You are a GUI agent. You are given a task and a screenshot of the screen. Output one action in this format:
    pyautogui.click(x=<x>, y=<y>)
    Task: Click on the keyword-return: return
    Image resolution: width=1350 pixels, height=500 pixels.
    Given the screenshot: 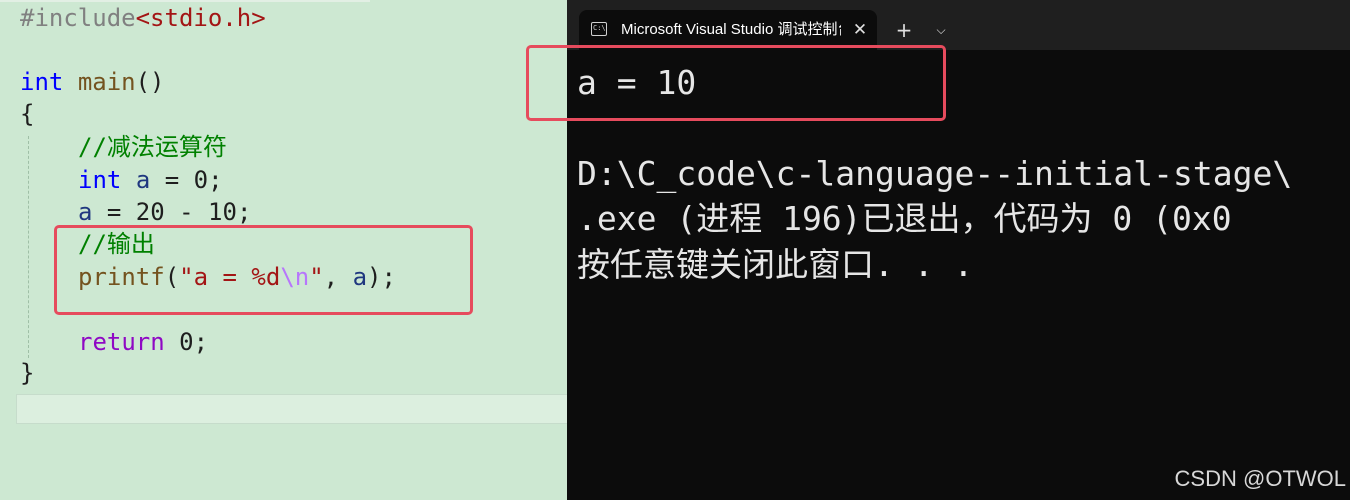 What is the action you would take?
    pyautogui.click(x=121, y=342)
    